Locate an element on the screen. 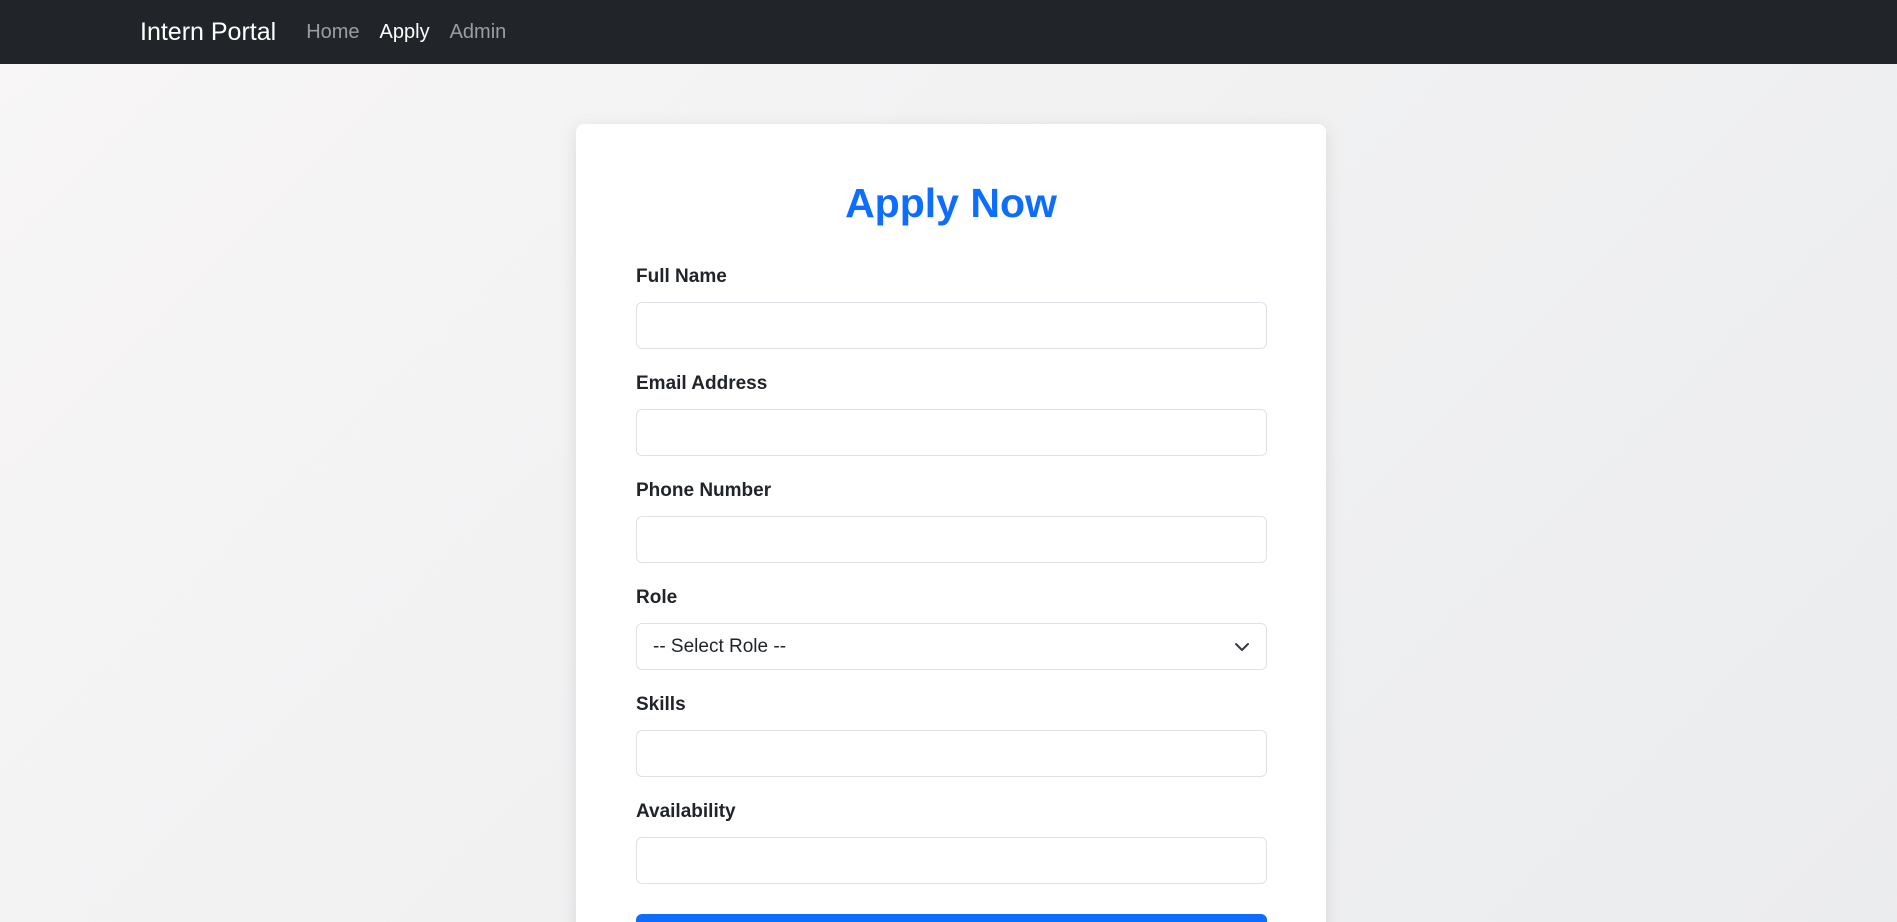 The image size is (1897, 922). skills-label: Skills is located at coordinates (661, 704).